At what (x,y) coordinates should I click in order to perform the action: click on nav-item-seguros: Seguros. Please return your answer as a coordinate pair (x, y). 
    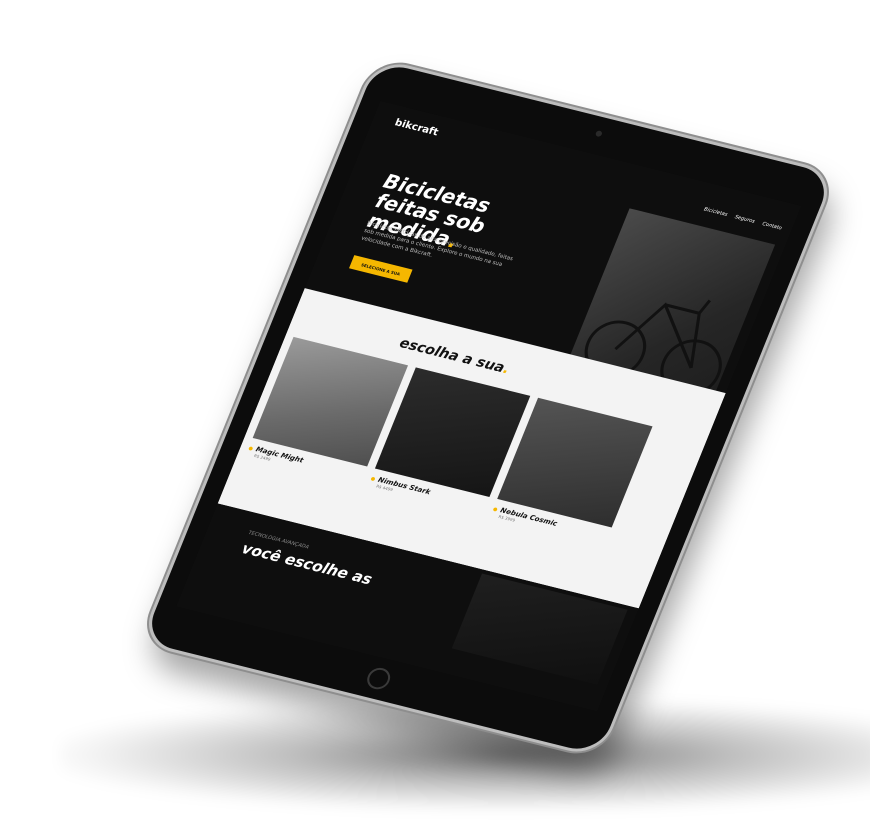
    Looking at the image, I should click on (745, 219).